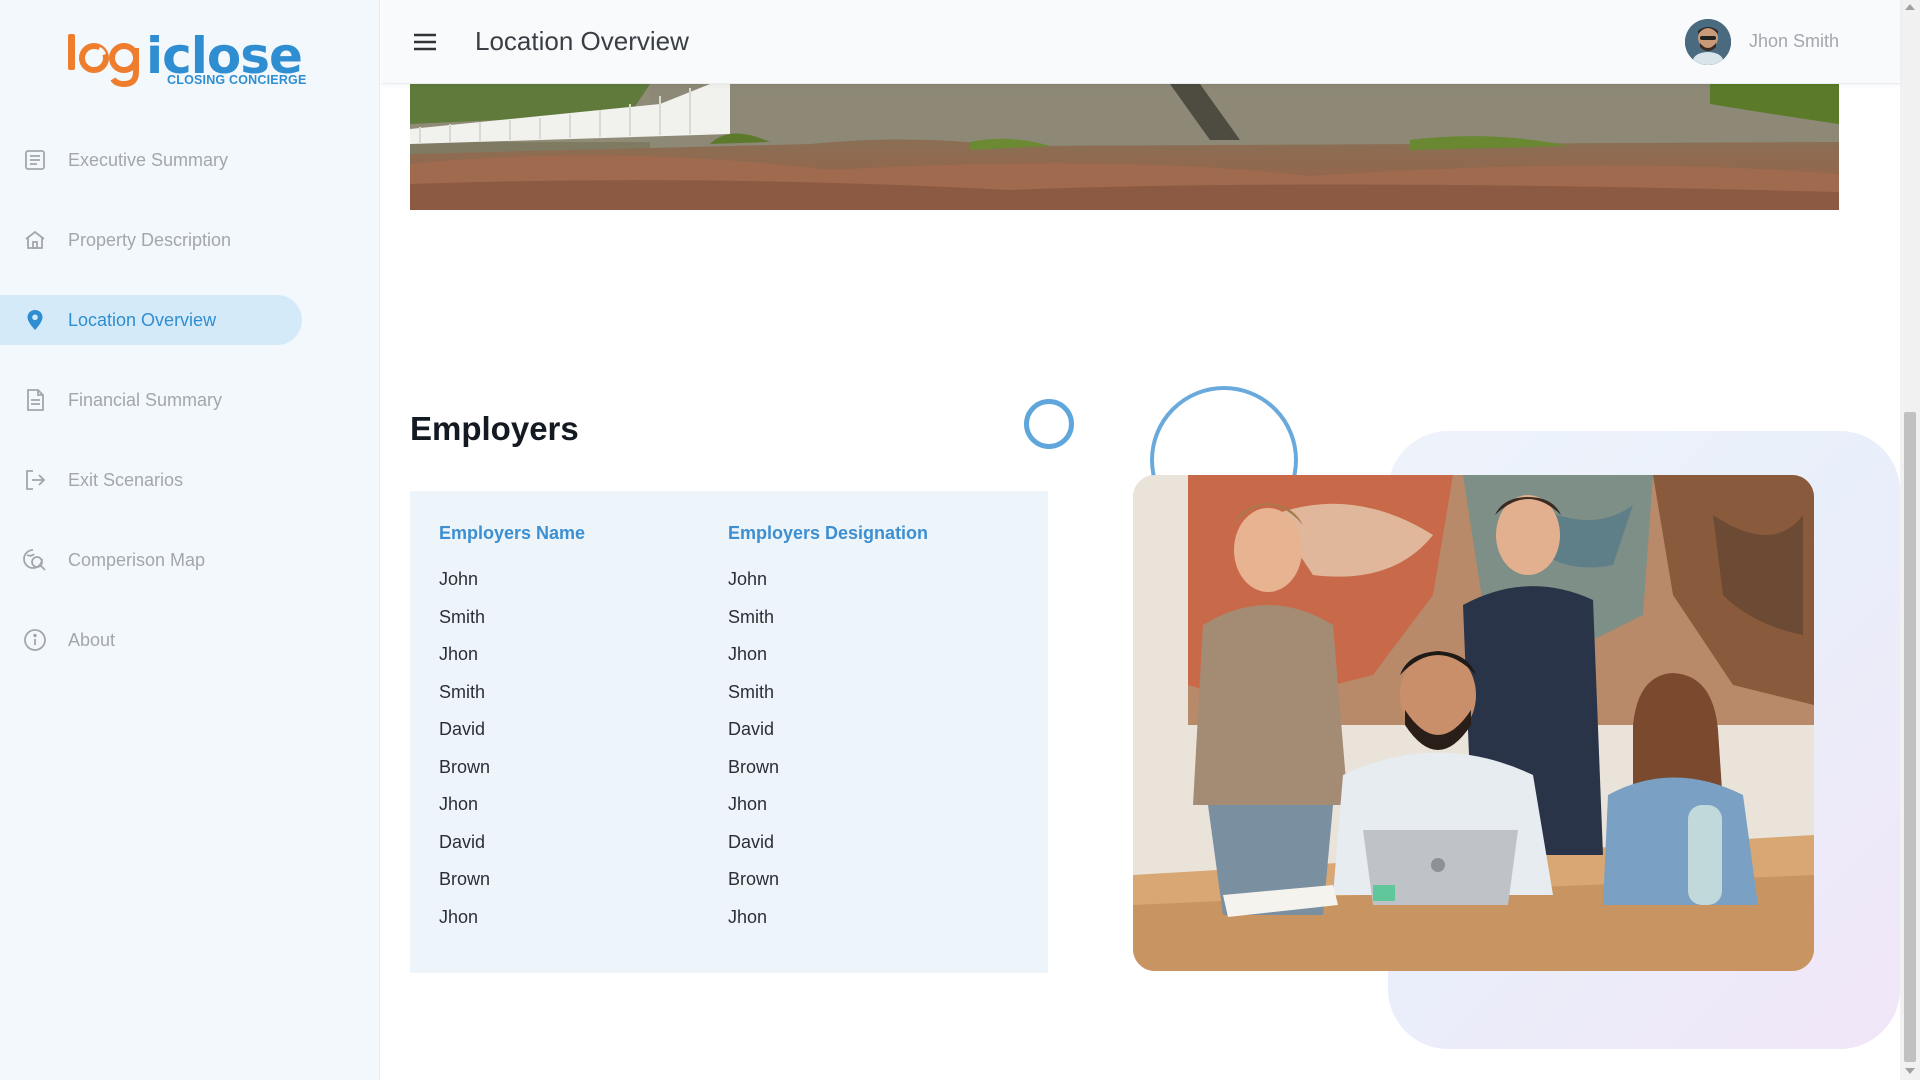 The width and height of the screenshot is (1920, 1080). I want to click on document-icon, so click(35, 160).